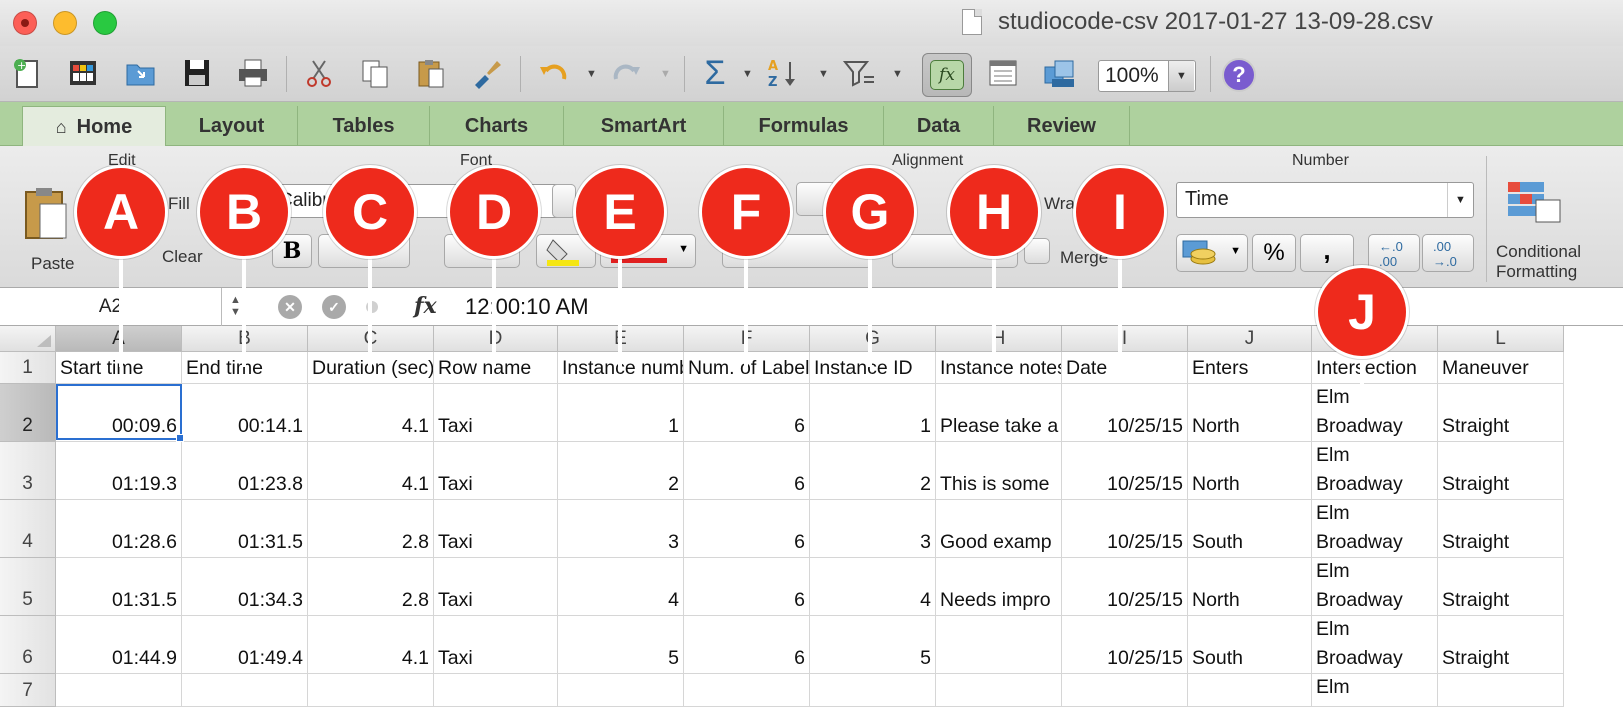  Describe the element at coordinates (1181, 76) in the screenshot. I see `zoom-dropdown-button: ▼` at that location.